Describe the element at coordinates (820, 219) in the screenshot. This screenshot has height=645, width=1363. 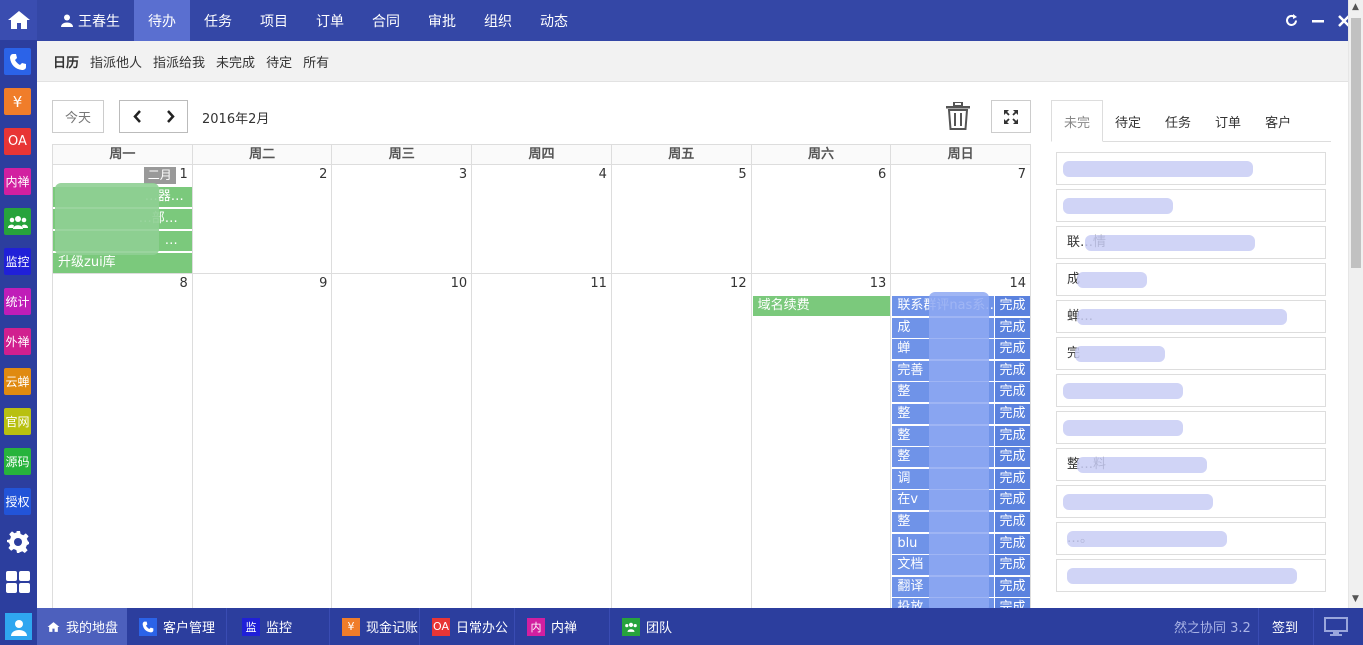
I see `day-cell: 6` at that location.